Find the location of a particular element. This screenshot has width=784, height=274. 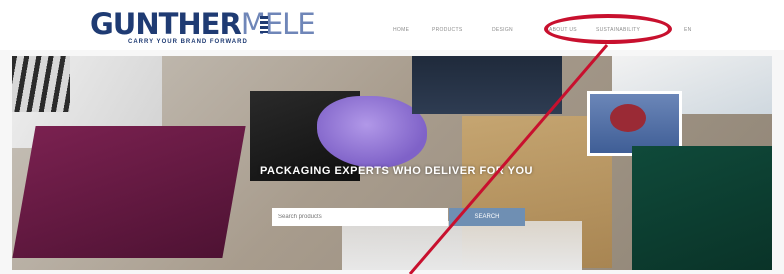

hero-navy-bag is located at coordinates (487, 85).